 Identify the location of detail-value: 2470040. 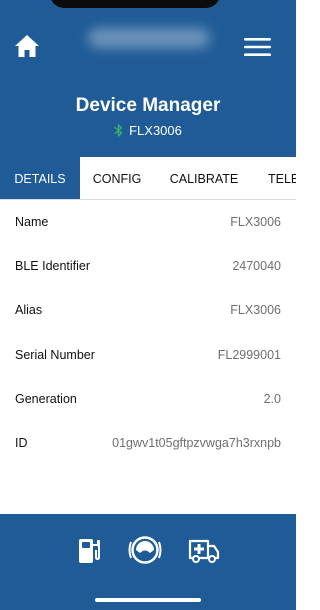
(256, 266).